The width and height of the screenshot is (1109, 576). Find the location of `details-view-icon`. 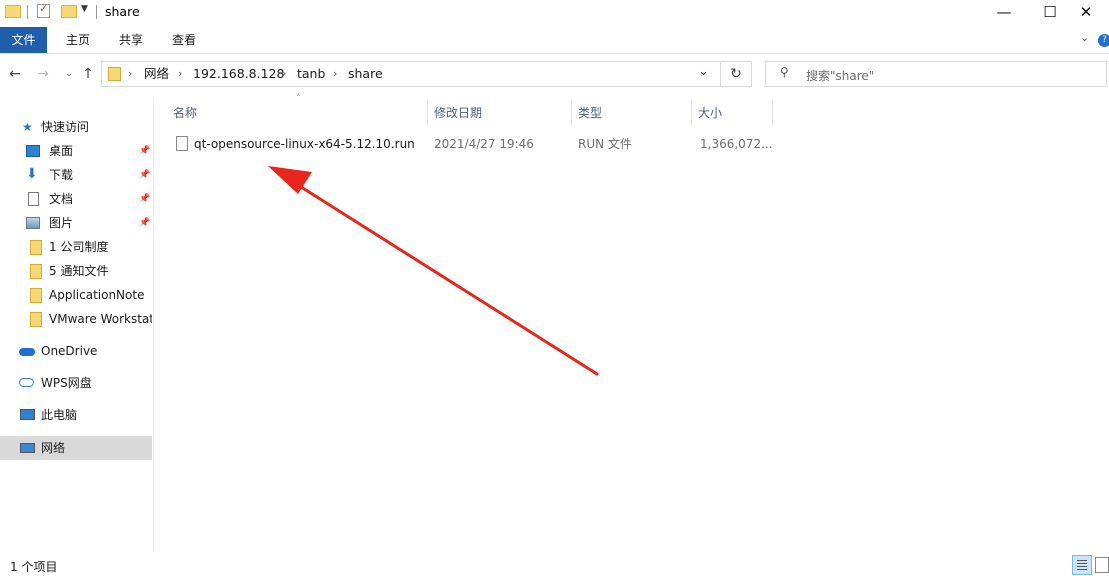

details-view-icon is located at coordinates (1082, 565).